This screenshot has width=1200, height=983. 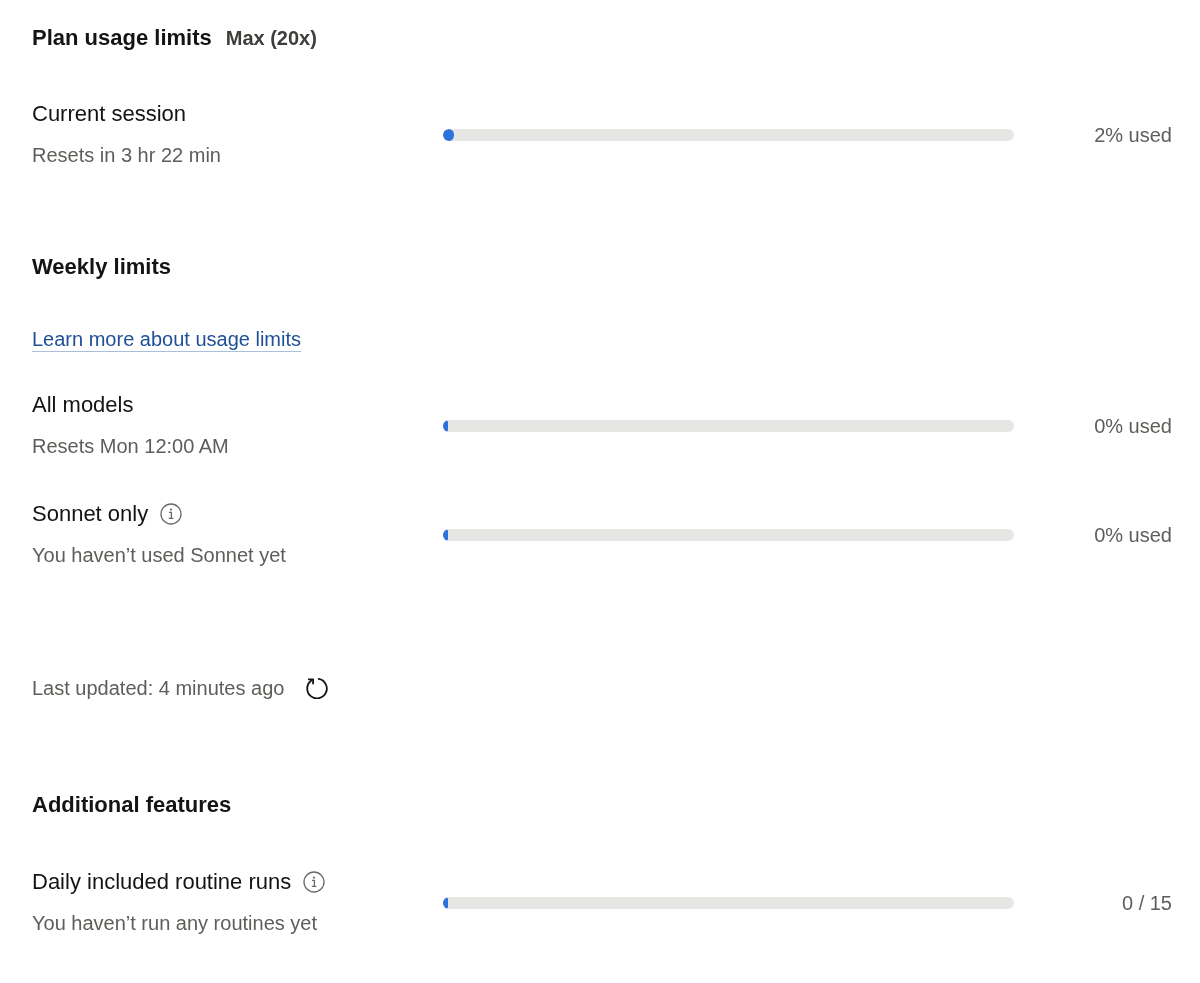 What do you see at coordinates (109, 114) in the screenshot?
I see `usage-label: Current session` at bounding box center [109, 114].